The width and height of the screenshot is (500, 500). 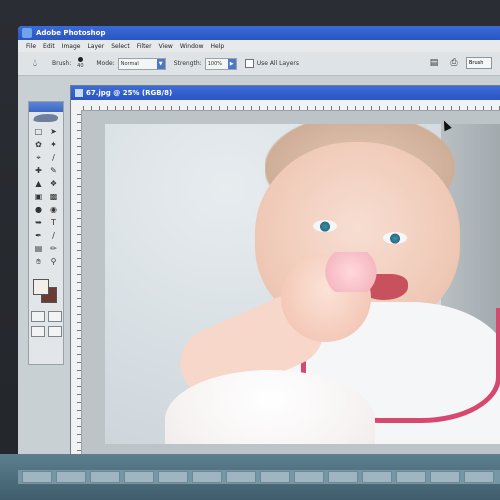 I want to click on use-all-layers-checkbox, so click(x=249, y=63).